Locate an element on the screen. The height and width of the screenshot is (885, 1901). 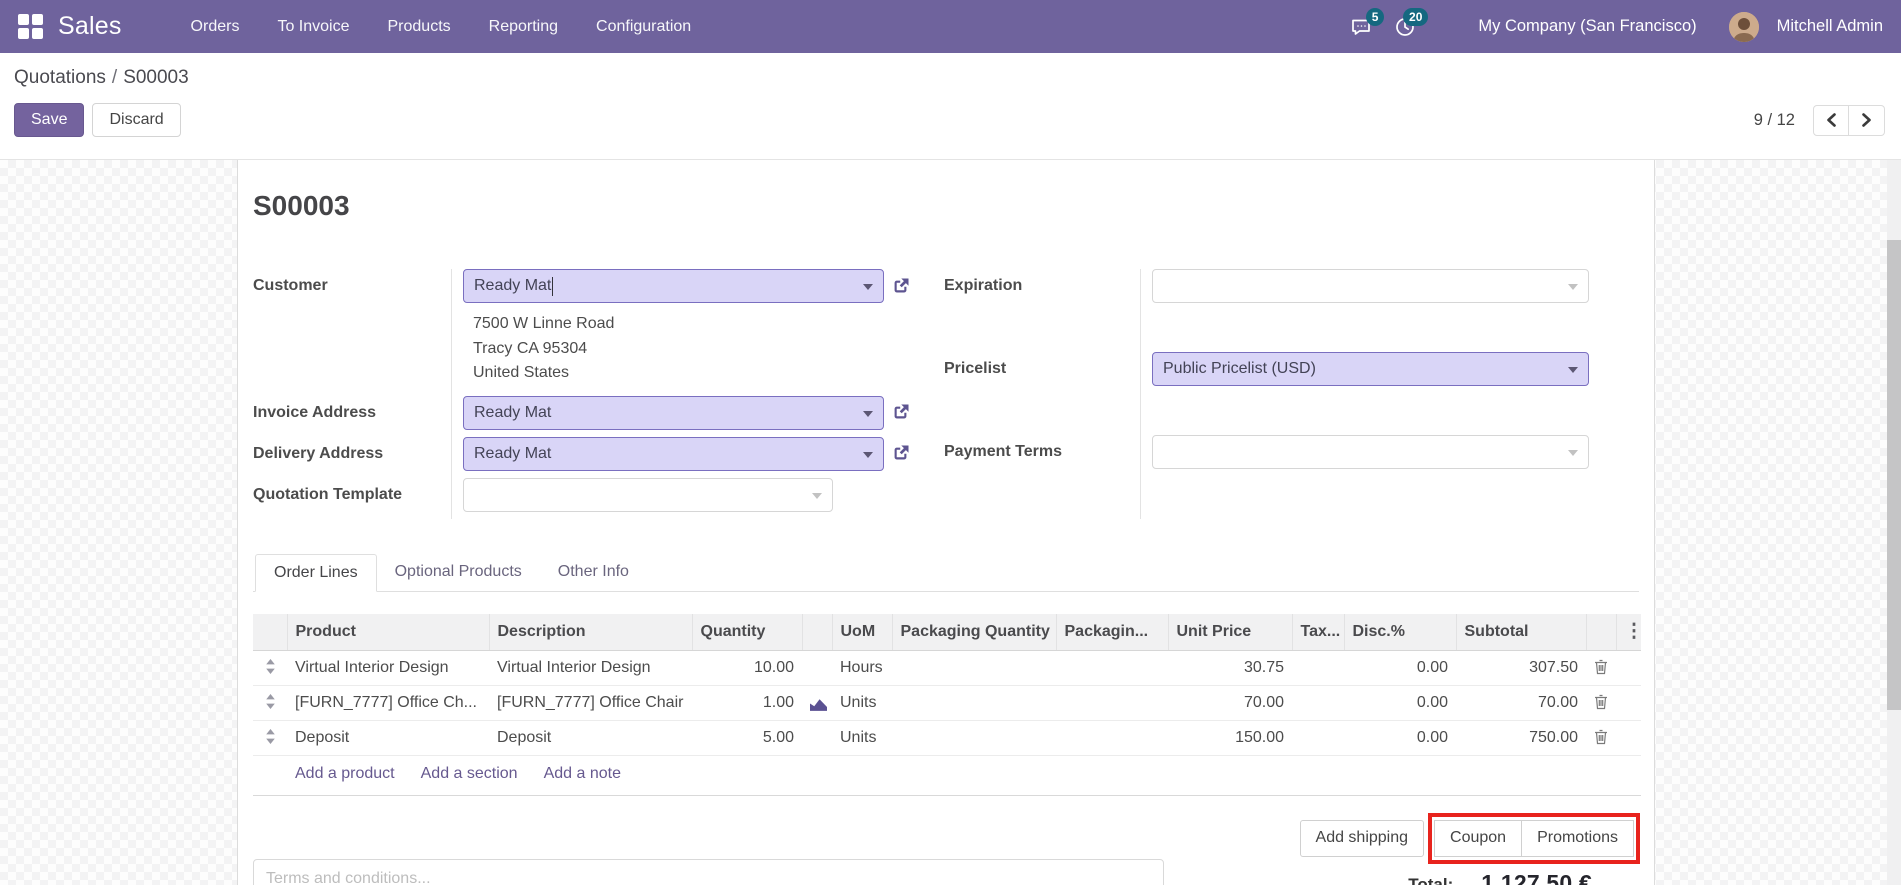
header-packaging-quantity: Packaging Quantity is located at coordinates (973, 632).